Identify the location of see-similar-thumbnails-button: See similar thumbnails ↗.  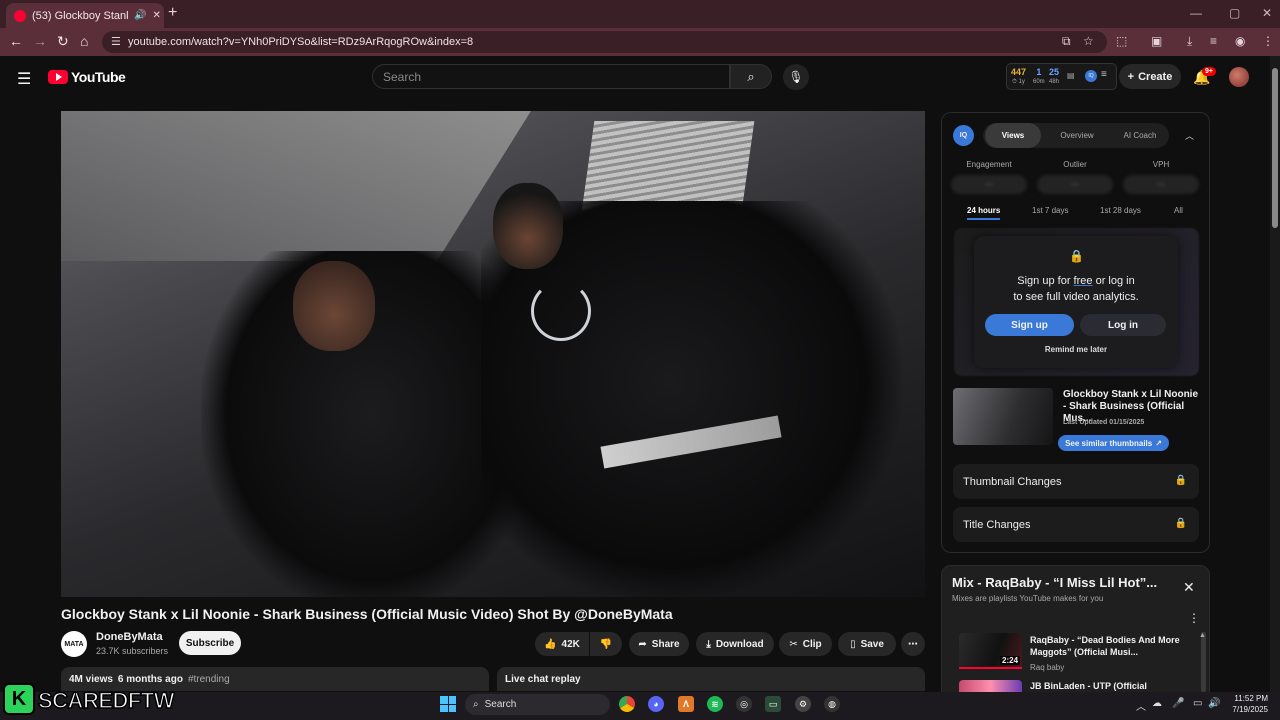
(1113, 443).